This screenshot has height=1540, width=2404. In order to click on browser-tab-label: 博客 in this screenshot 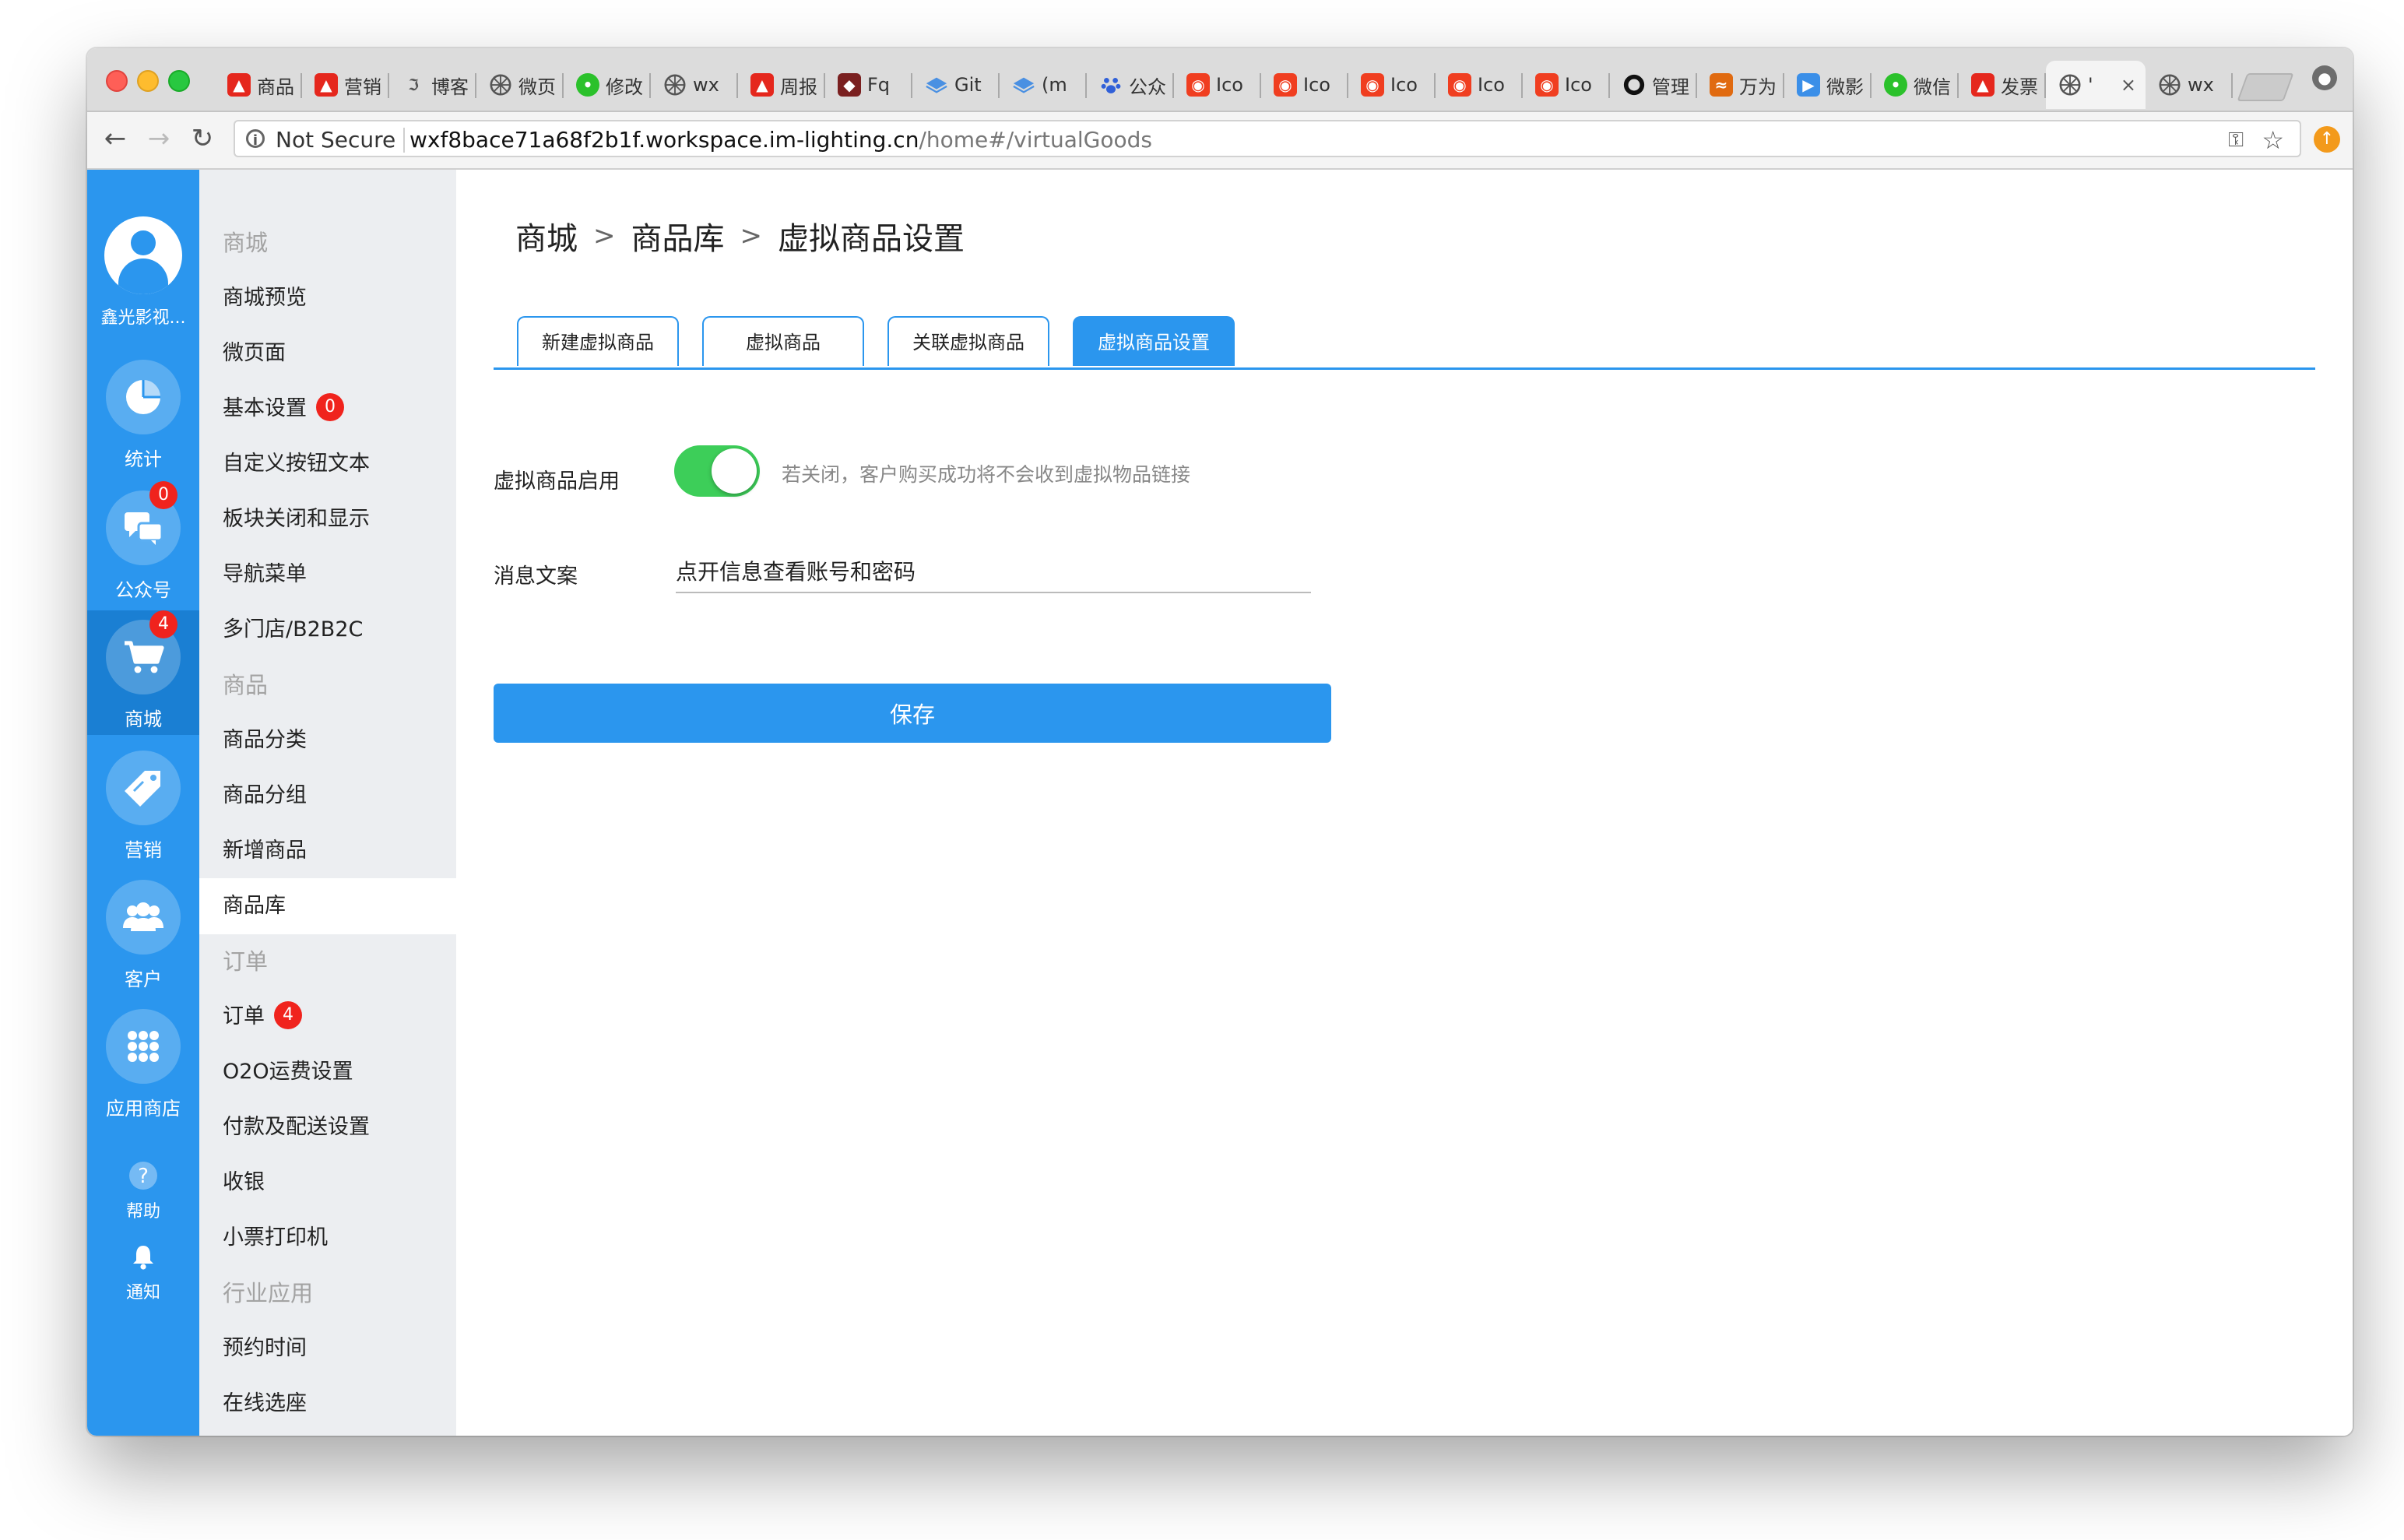, I will do `click(450, 87)`.